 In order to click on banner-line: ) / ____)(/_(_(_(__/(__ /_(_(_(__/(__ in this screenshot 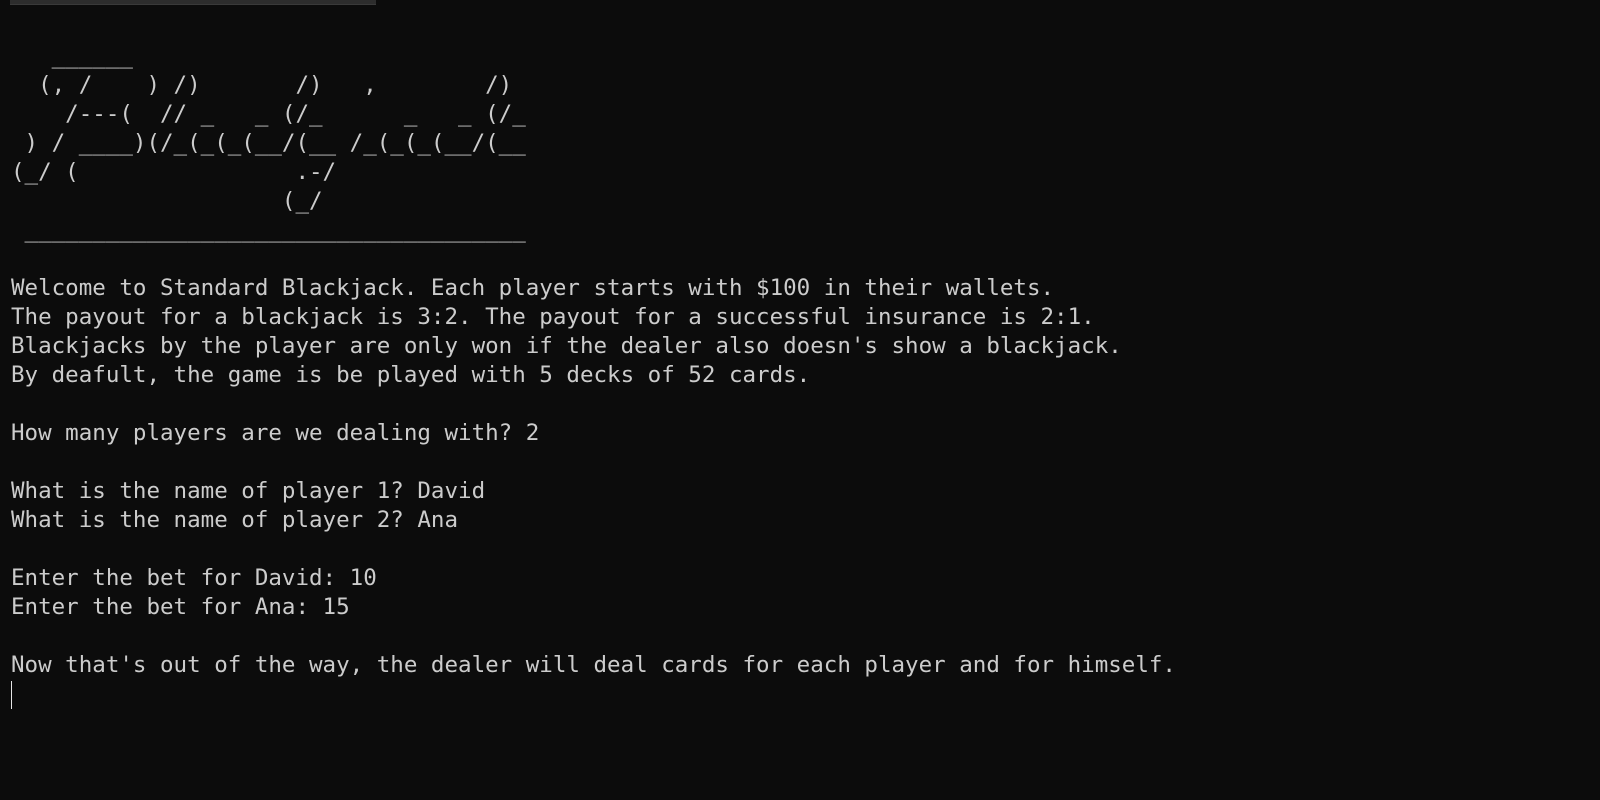, I will do `click(268, 143)`.